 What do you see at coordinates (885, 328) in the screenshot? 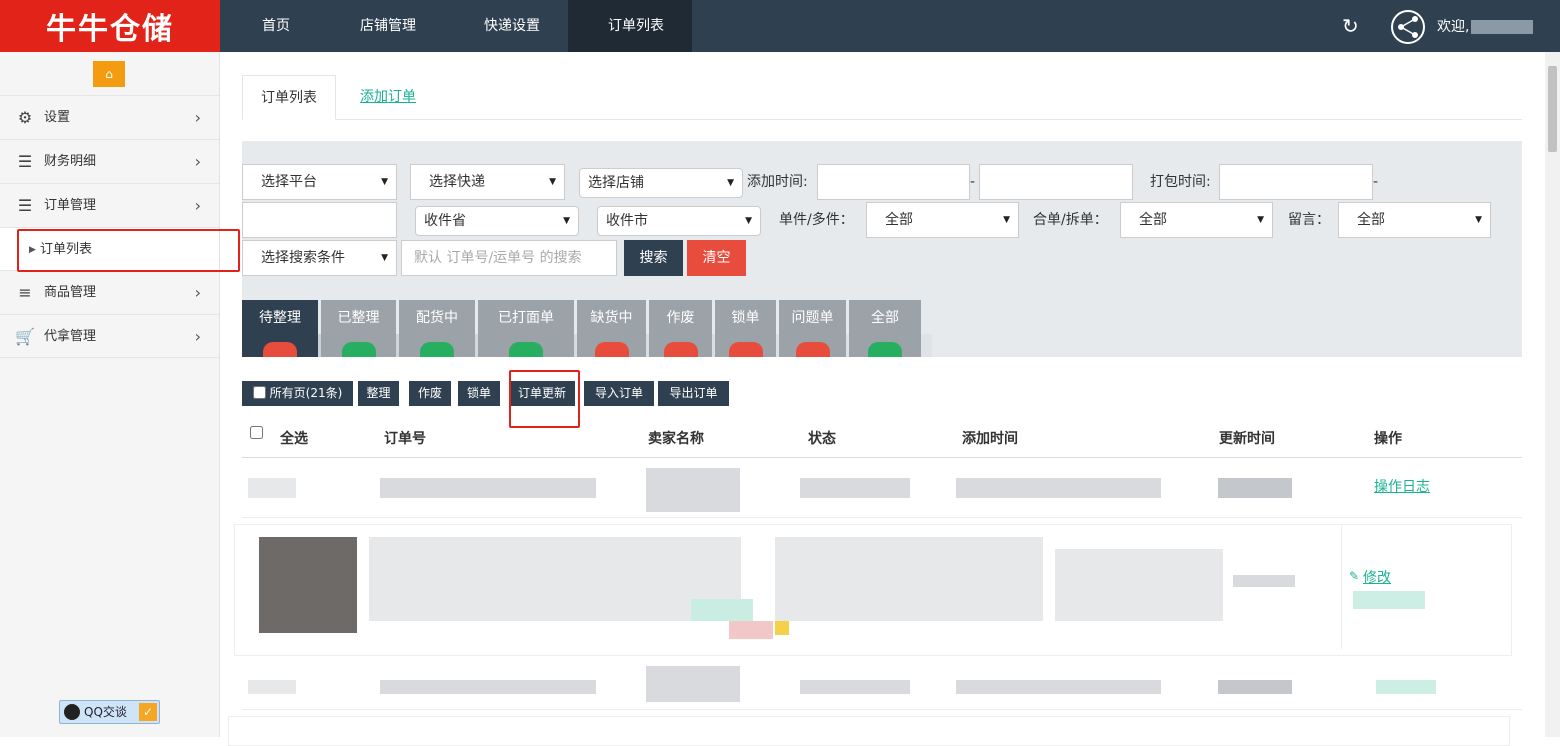
I see `status-tab-8: 全部` at bounding box center [885, 328].